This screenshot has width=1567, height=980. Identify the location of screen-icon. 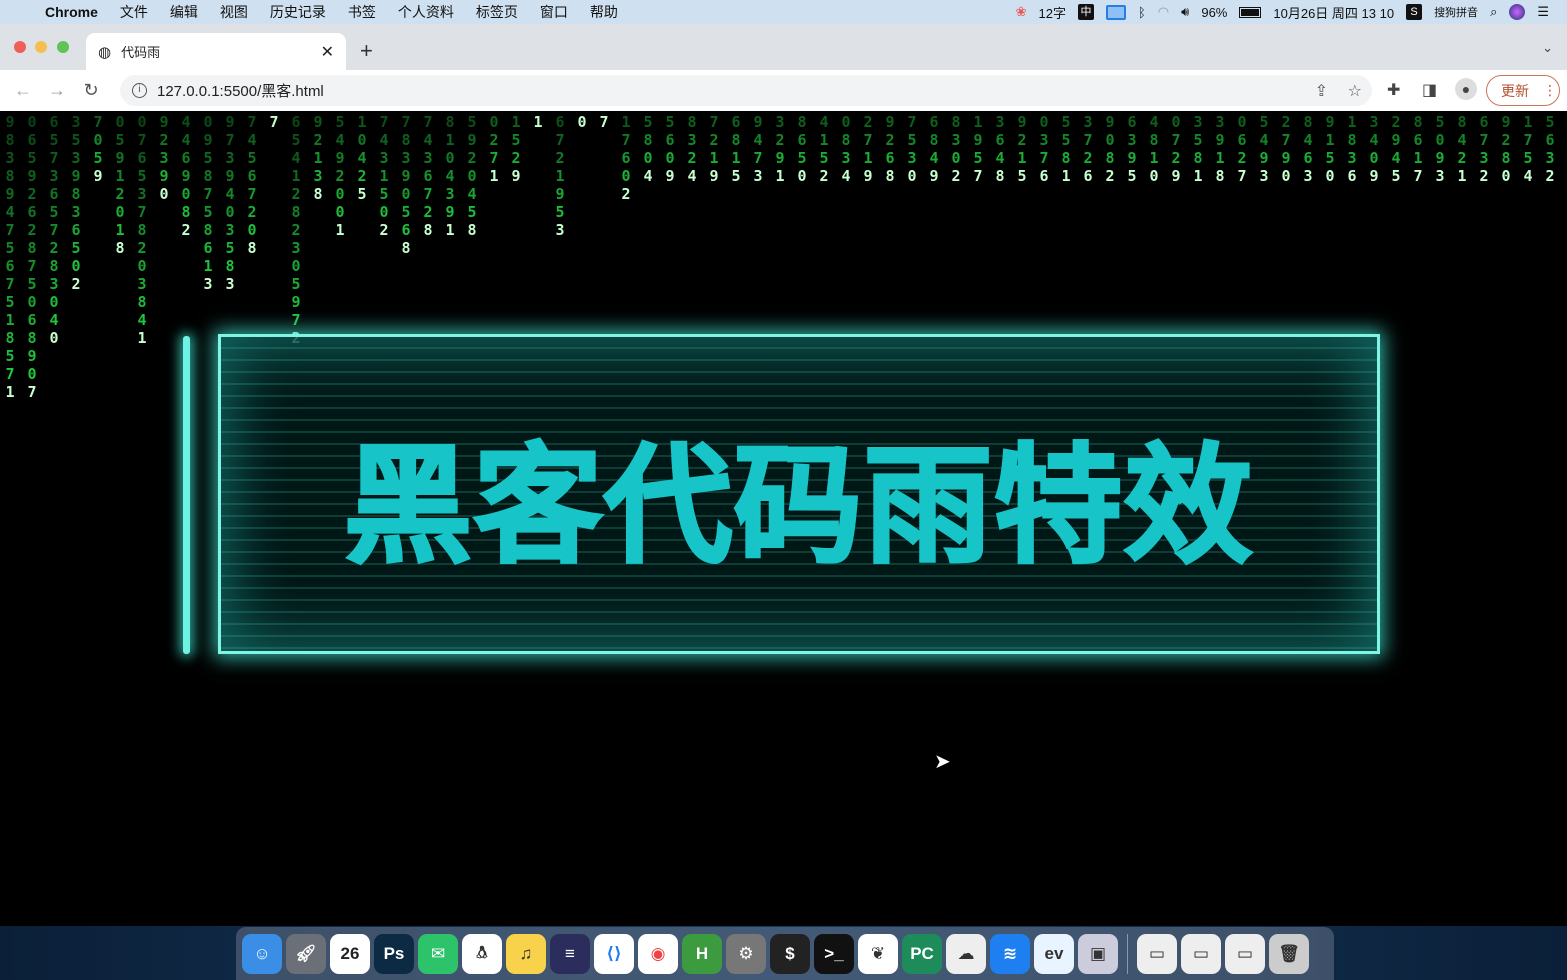
(1115, 12).